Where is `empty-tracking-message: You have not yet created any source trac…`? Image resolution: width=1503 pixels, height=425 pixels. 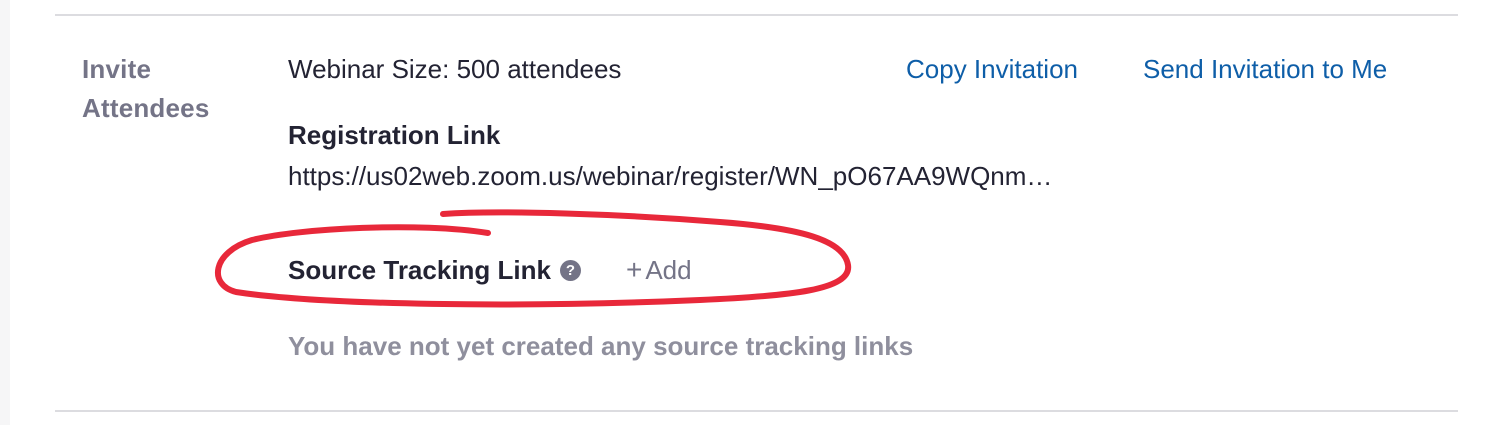 empty-tracking-message: You have not yet created any source trac… is located at coordinates (601, 346).